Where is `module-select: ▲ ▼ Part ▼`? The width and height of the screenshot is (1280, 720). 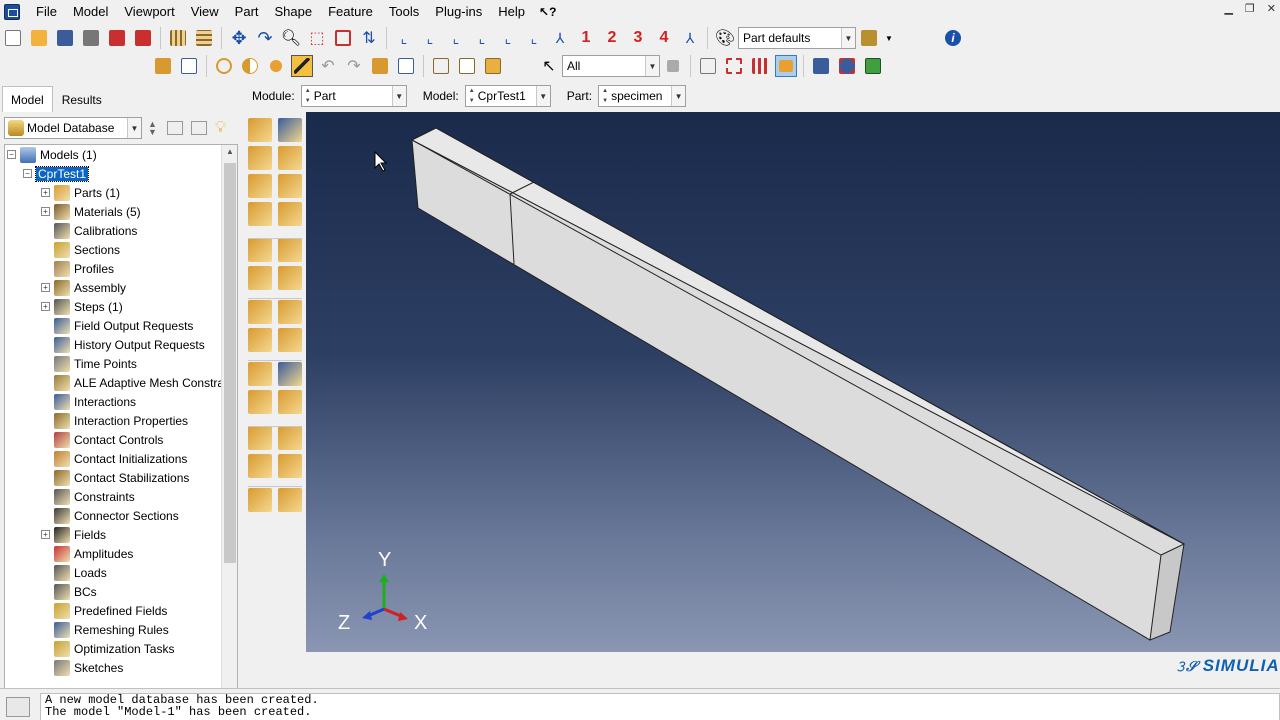
module-select: ▲ ▼ Part ▼ is located at coordinates (353, 96).